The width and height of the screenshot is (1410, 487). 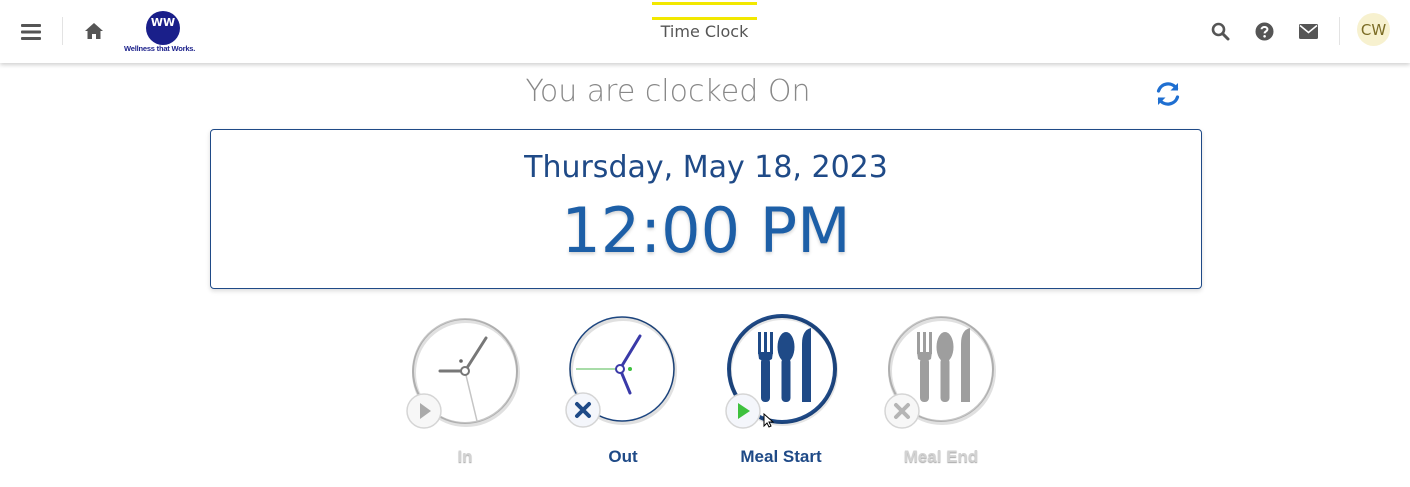 I want to click on meal-start-label: Meal Start, so click(x=781, y=456).